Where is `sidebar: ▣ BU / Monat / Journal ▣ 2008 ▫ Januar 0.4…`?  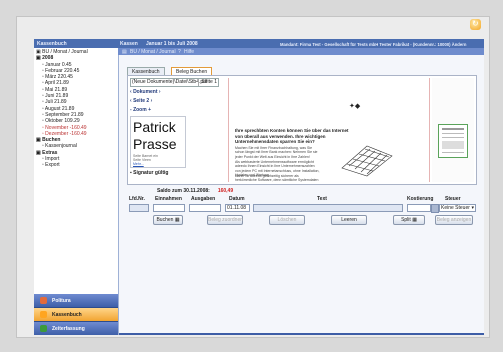
sidebar: ▣ BU / Monat / Journal ▣ 2008 ▫ Januar 0.4… is located at coordinates (76, 191).